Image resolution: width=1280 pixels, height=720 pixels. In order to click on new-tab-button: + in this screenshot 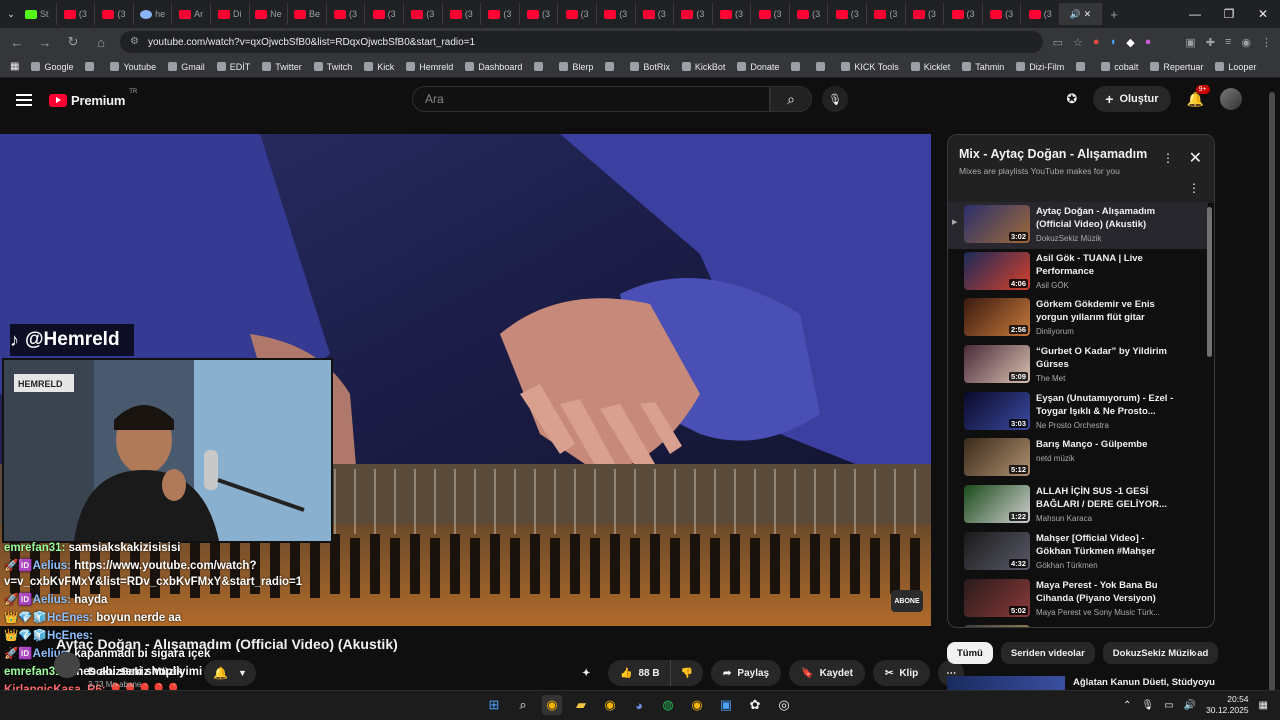, I will do `click(1114, 14)`.